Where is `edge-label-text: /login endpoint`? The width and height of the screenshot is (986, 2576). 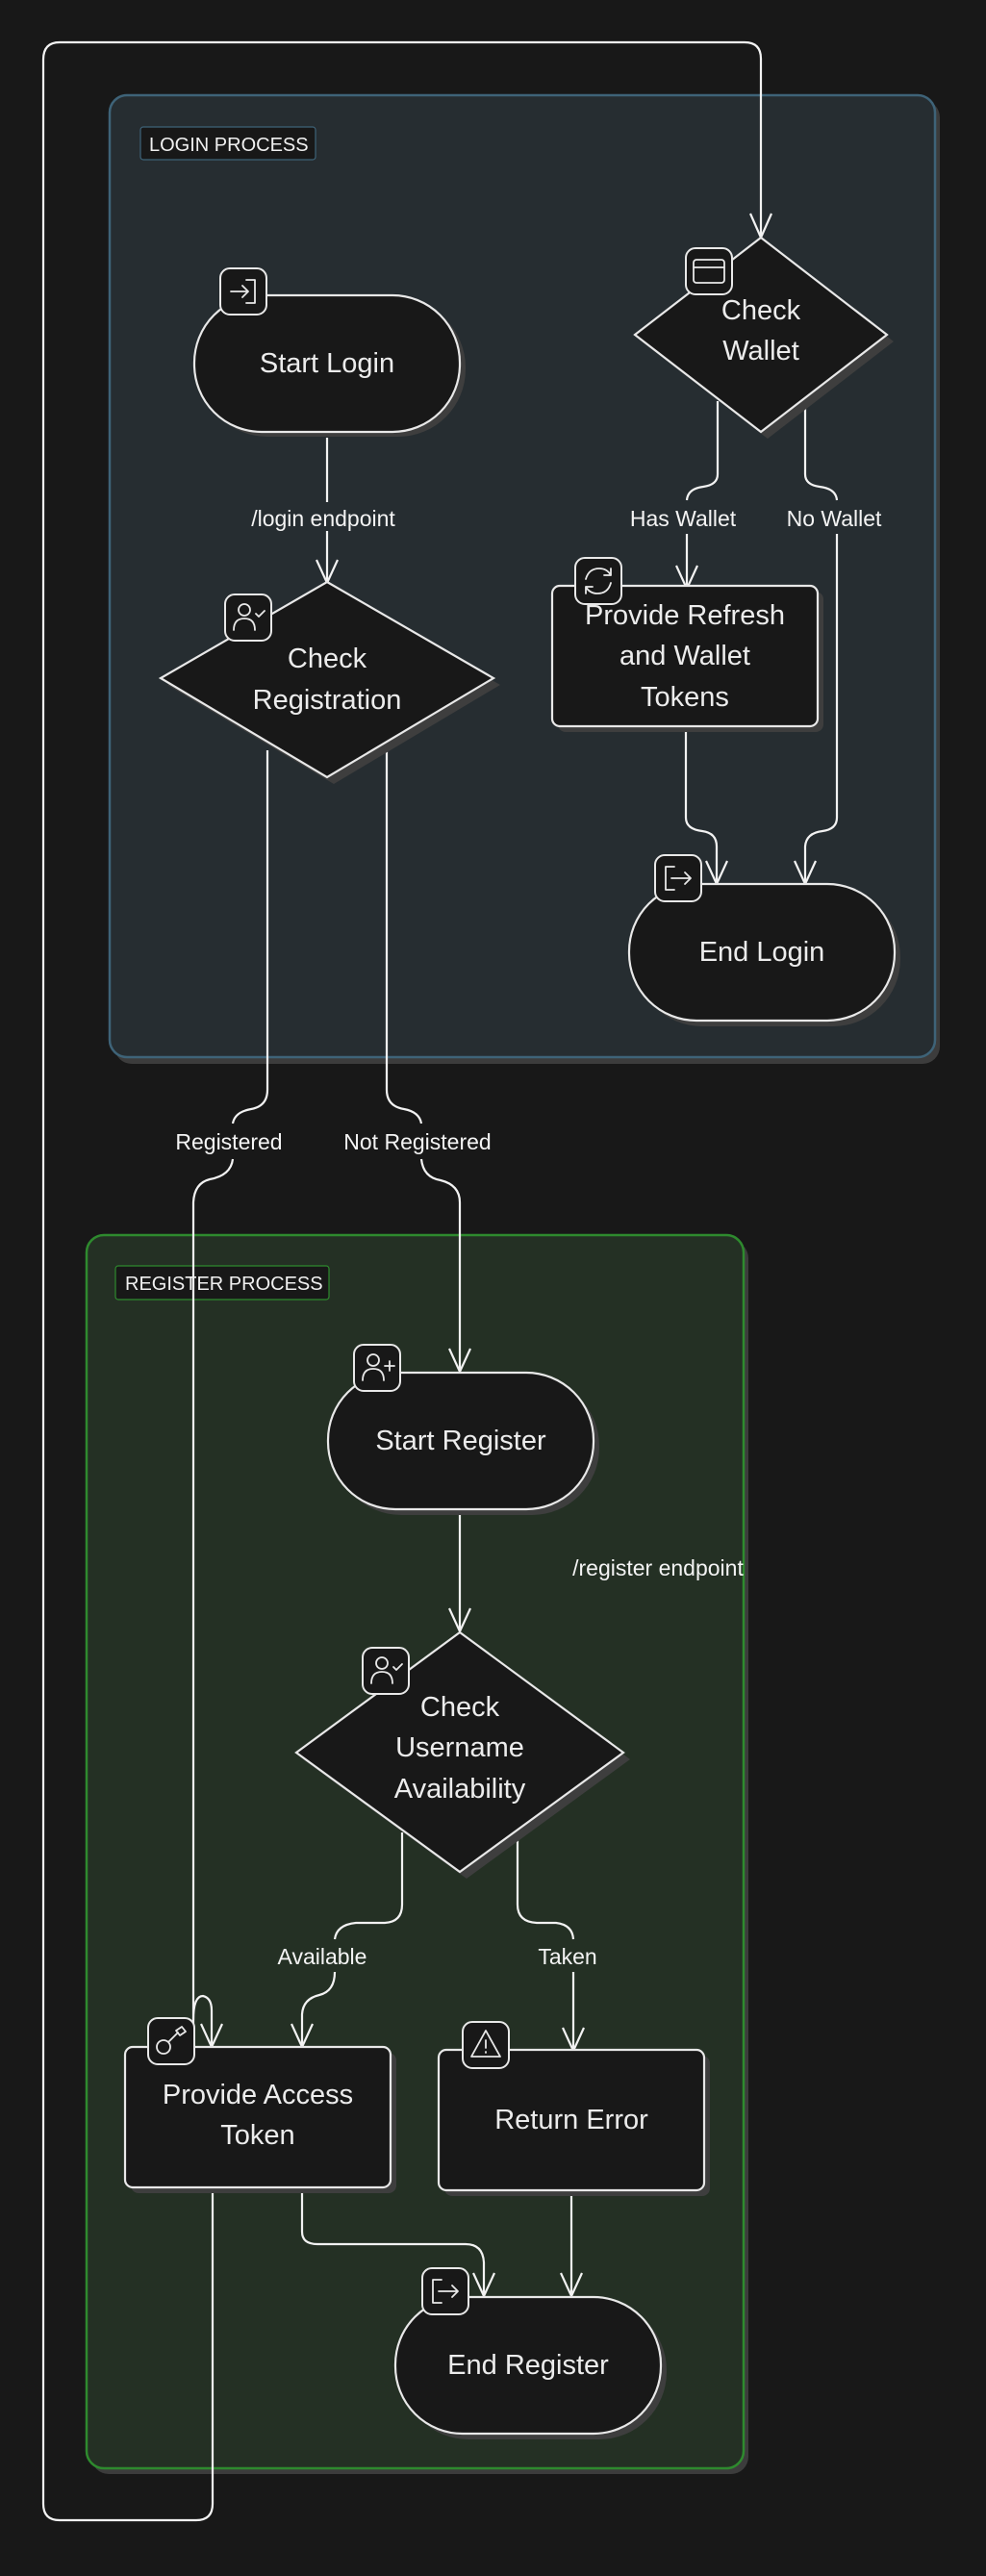 edge-label-text: /login endpoint is located at coordinates (323, 519).